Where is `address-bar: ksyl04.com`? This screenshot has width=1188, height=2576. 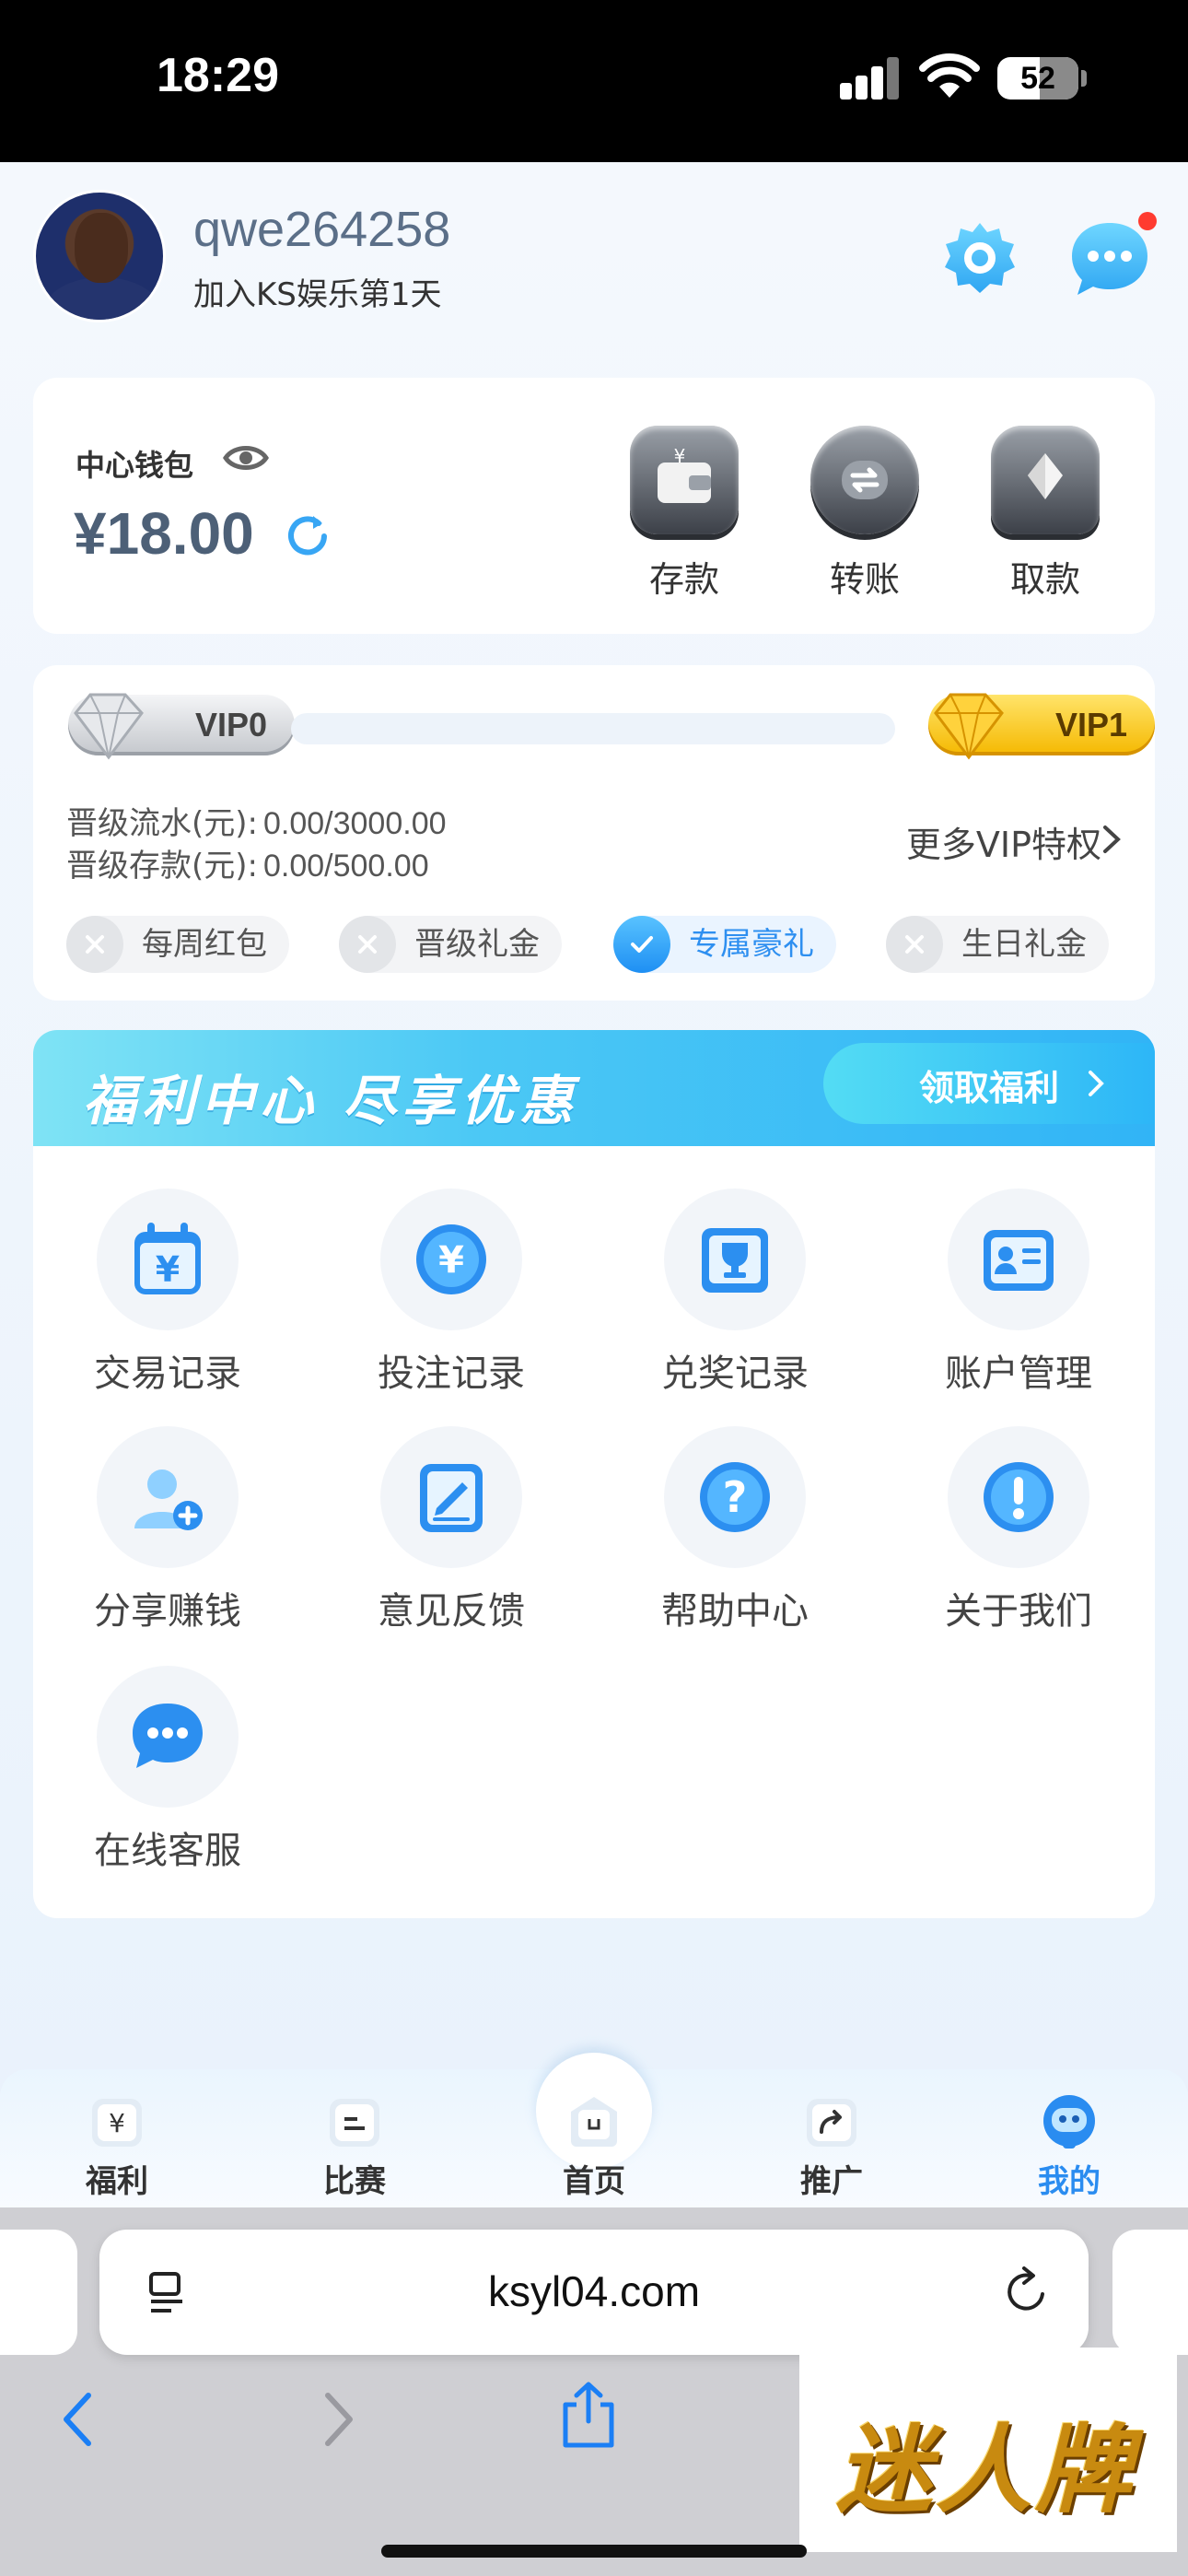
address-bar: ksyl04.com is located at coordinates (594, 2292).